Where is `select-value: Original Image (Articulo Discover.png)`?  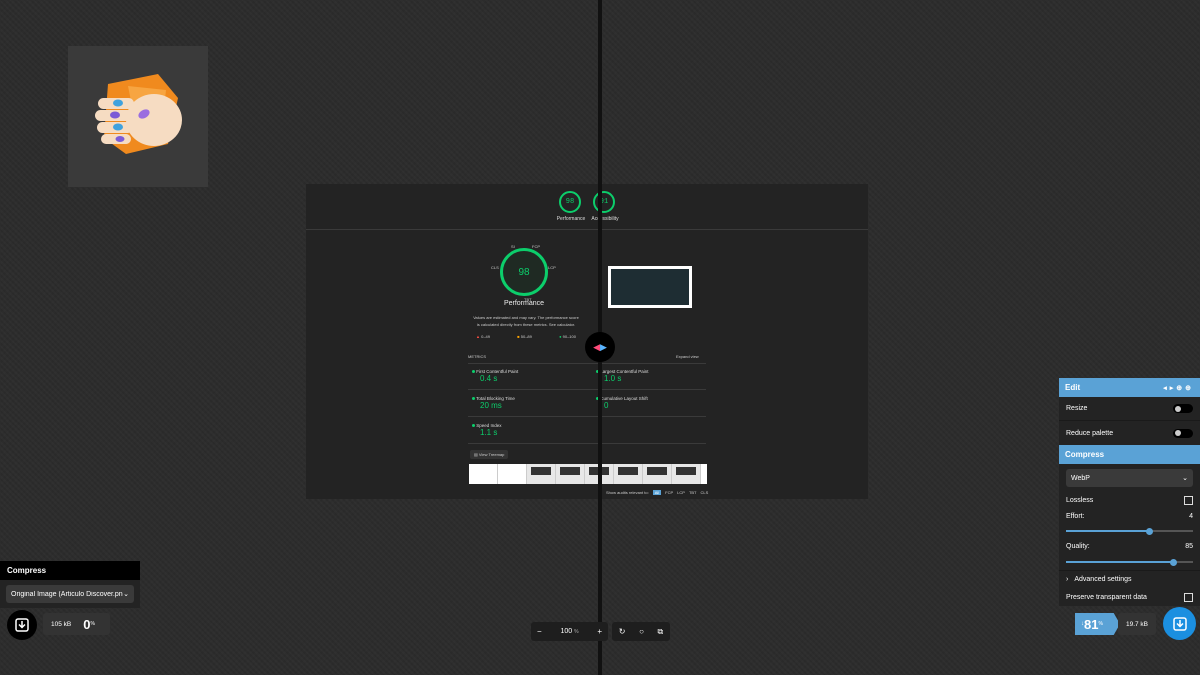
select-value: Original Image (Articulo Discover.png) is located at coordinates (67, 594).